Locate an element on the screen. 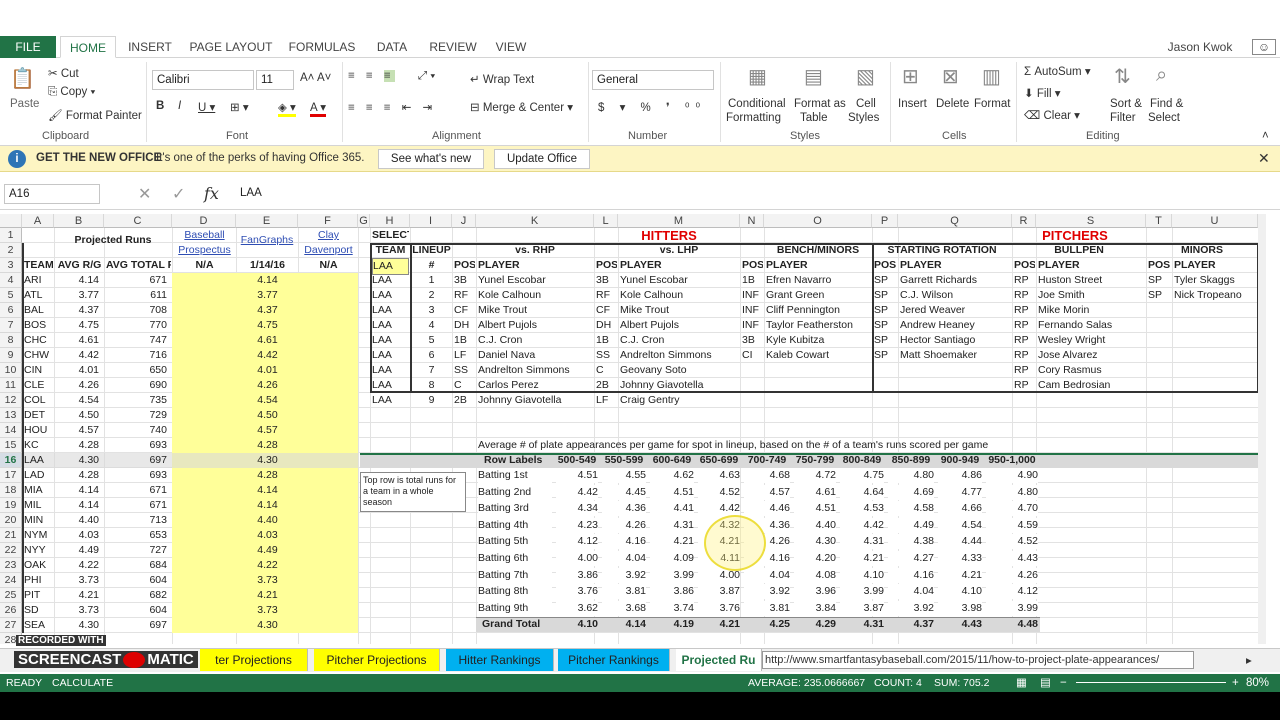  column-header: M is located at coordinates (679, 221).